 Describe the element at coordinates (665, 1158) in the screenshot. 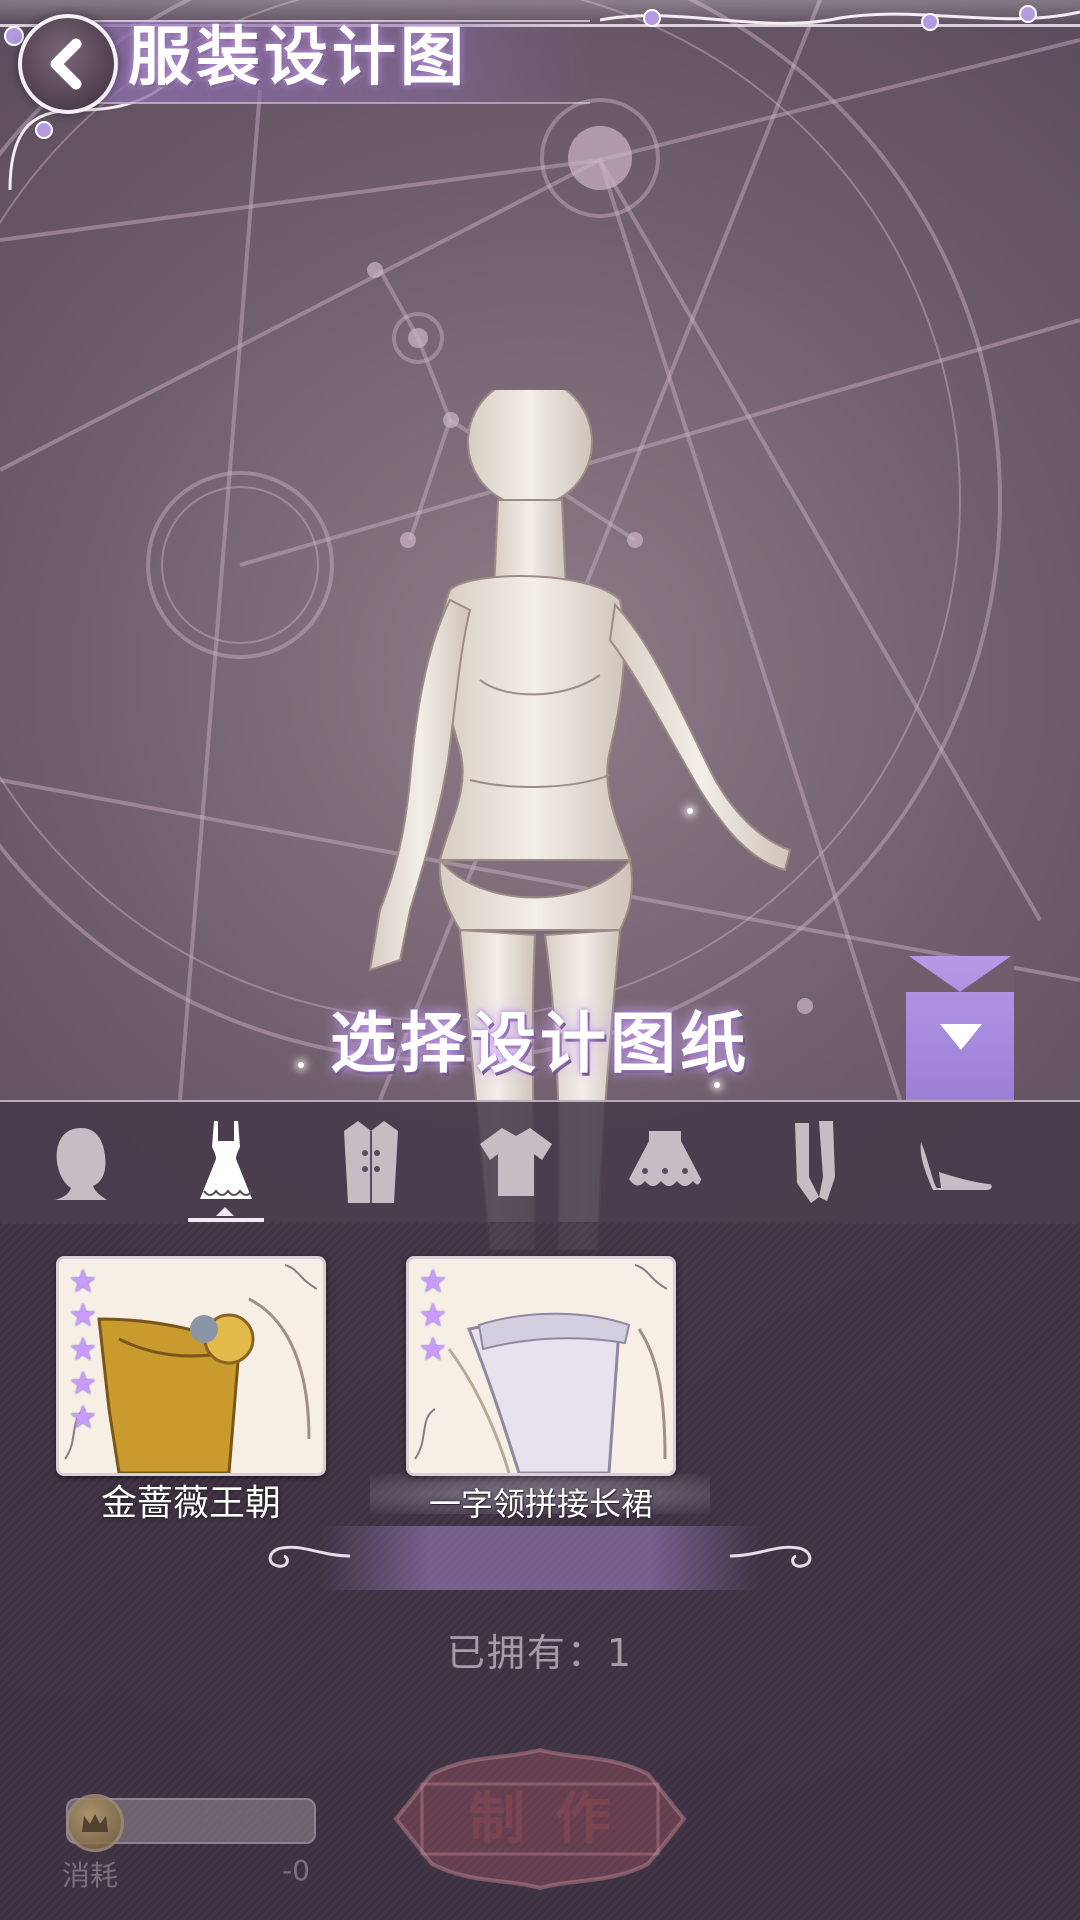

I see `skirt-icon` at that location.